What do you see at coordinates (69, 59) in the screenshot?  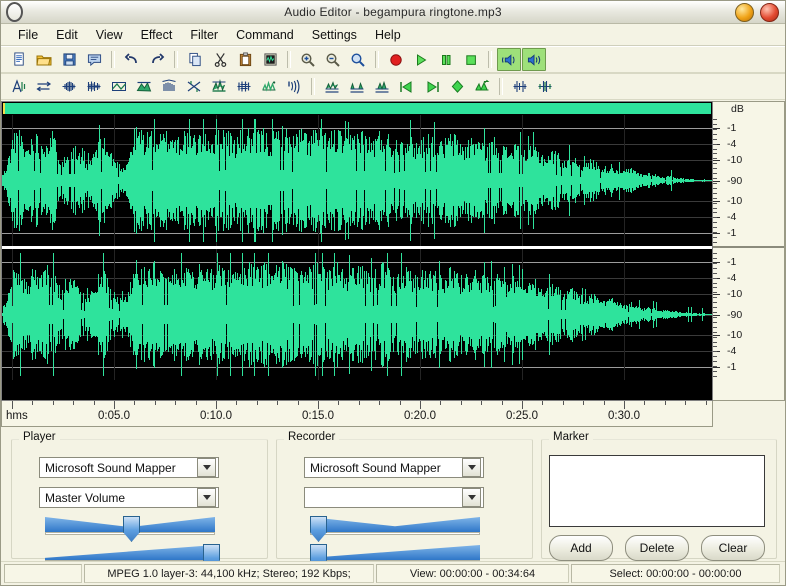 I see `save-icon` at bounding box center [69, 59].